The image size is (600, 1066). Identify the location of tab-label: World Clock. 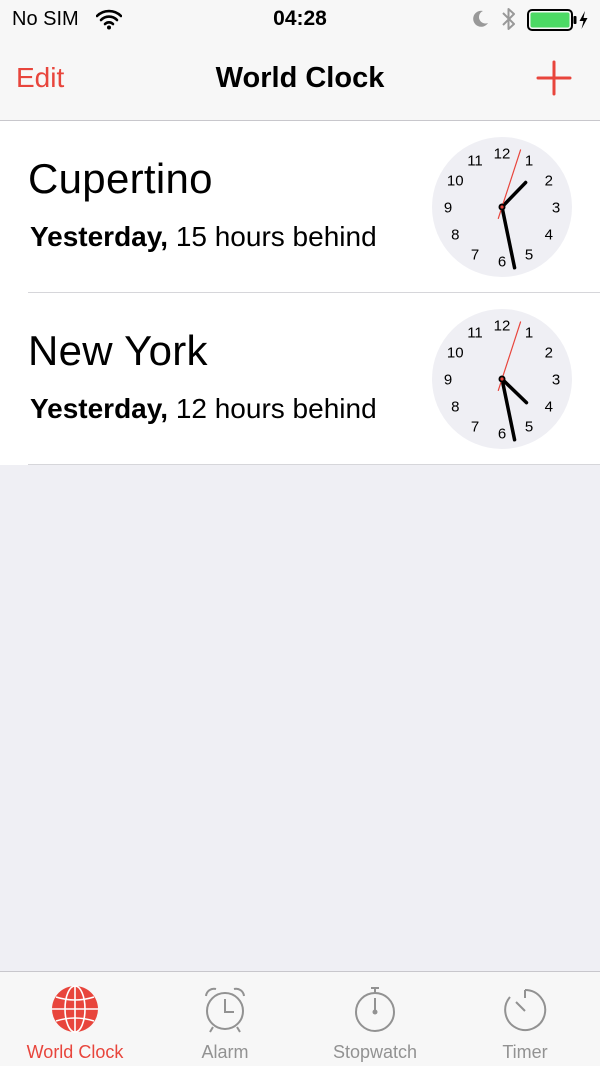
(75, 1052).